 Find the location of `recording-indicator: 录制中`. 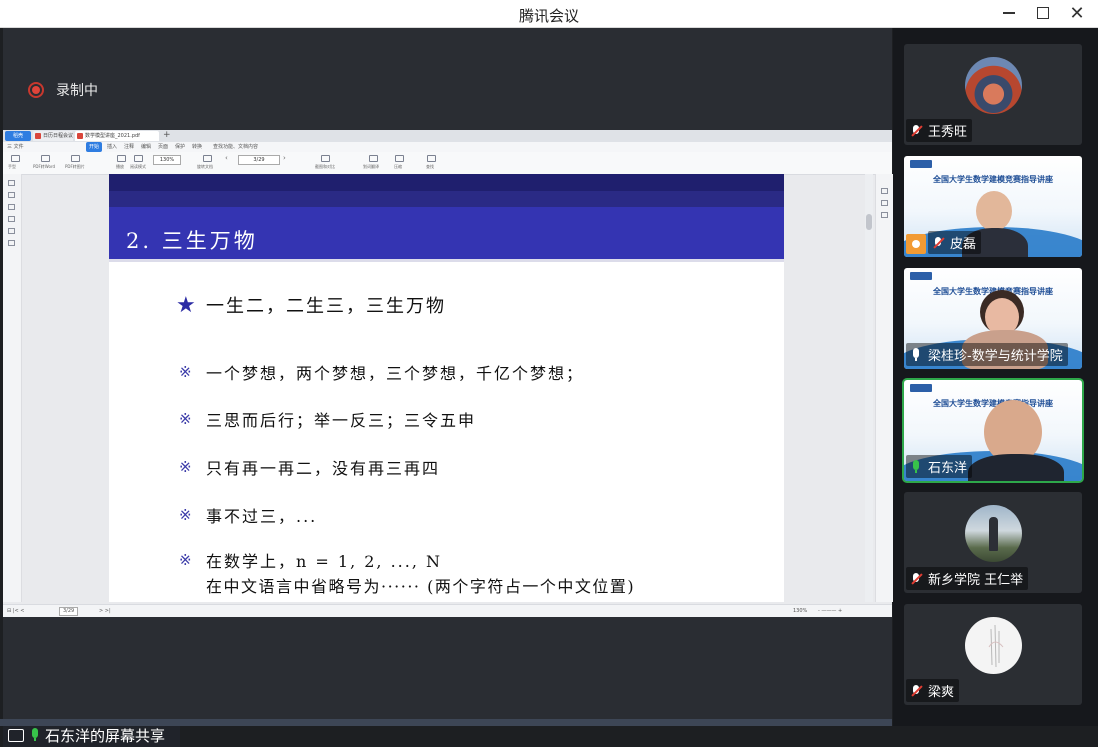

recording-indicator: 录制中 is located at coordinates (63, 90).